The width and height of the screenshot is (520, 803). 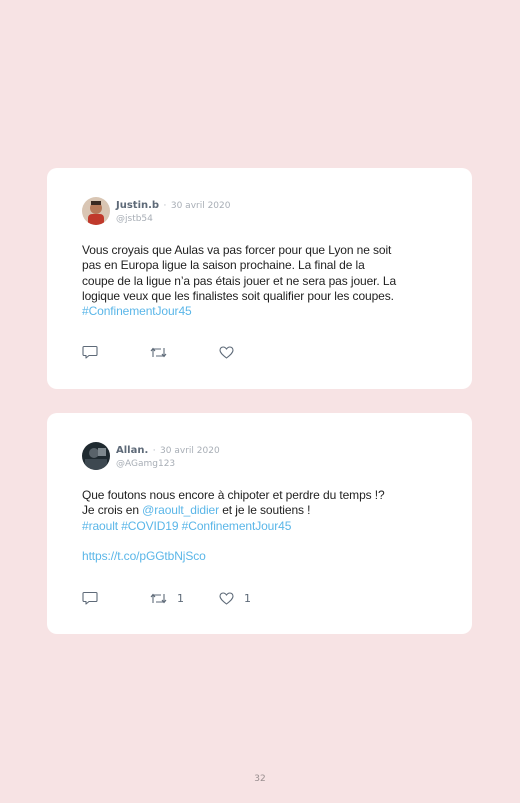 I want to click on retweet-button, so click(x=158, y=352).